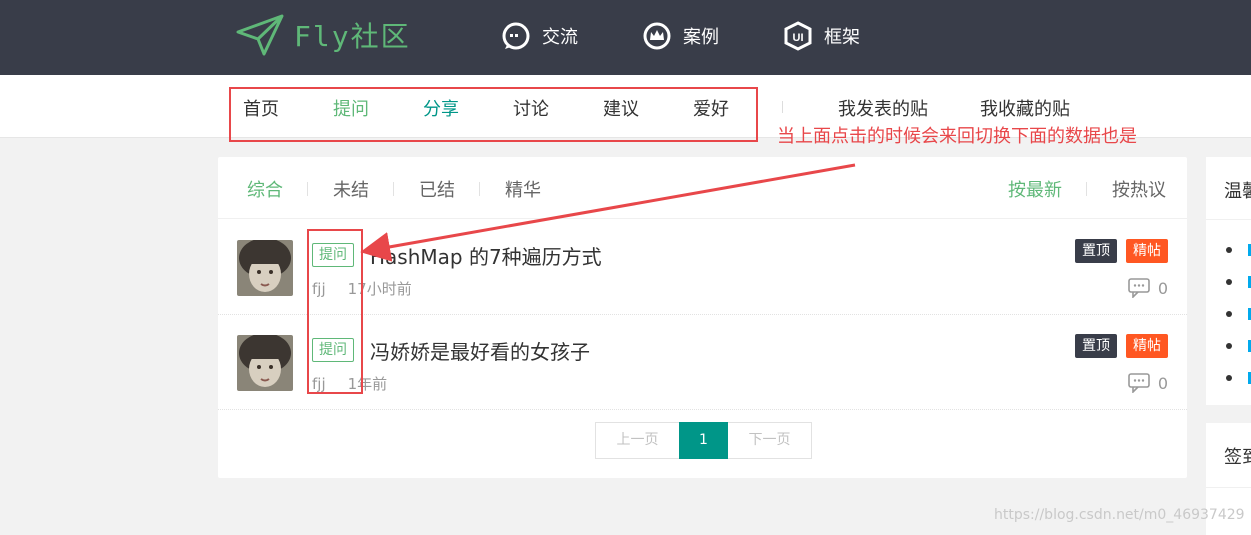  I want to click on subnav-divider, so click(782, 107).